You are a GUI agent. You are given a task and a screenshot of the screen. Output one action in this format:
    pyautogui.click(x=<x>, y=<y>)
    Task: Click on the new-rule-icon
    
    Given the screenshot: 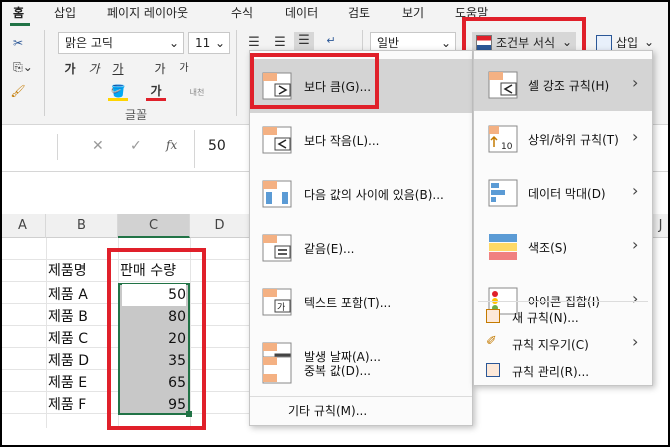 What is the action you would take?
    pyautogui.click(x=493, y=316)
    